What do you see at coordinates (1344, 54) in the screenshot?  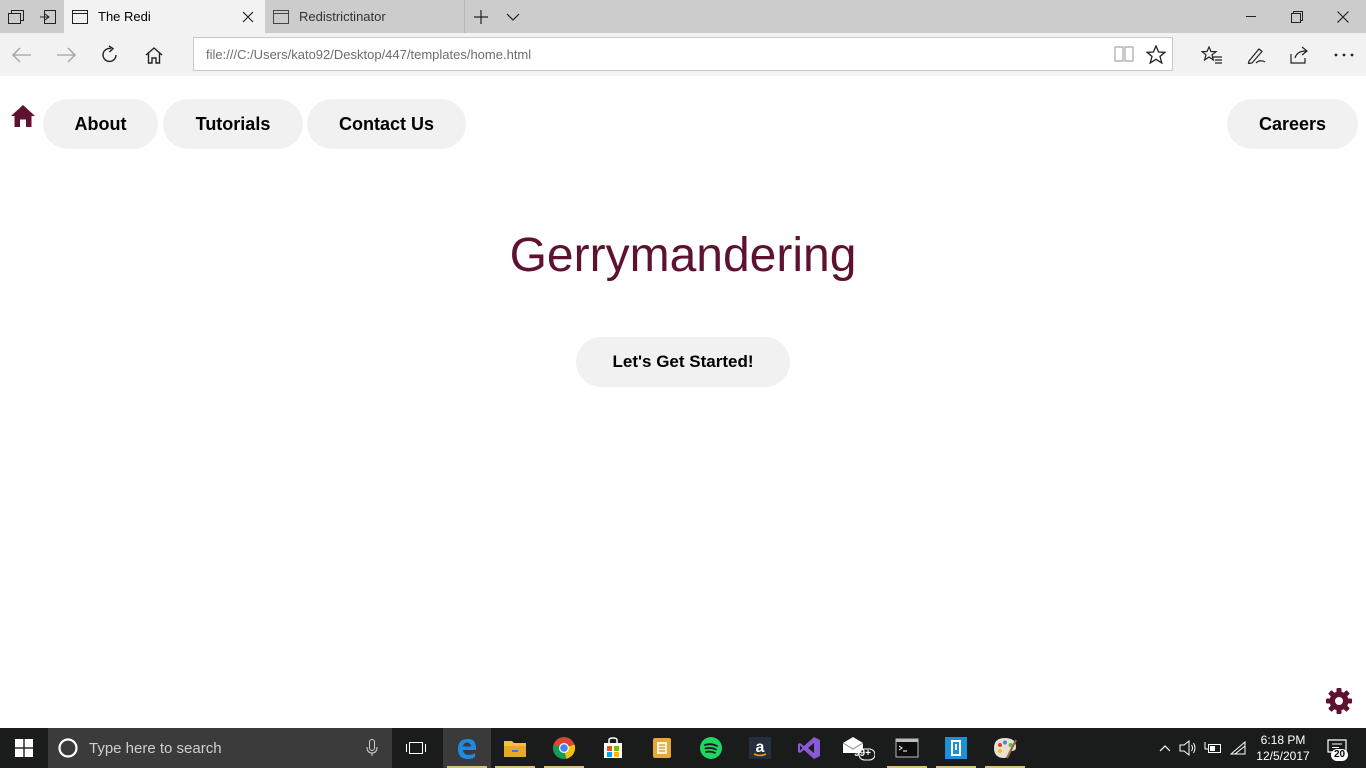 I see `more-icon` at bounding box center [1344, 54].